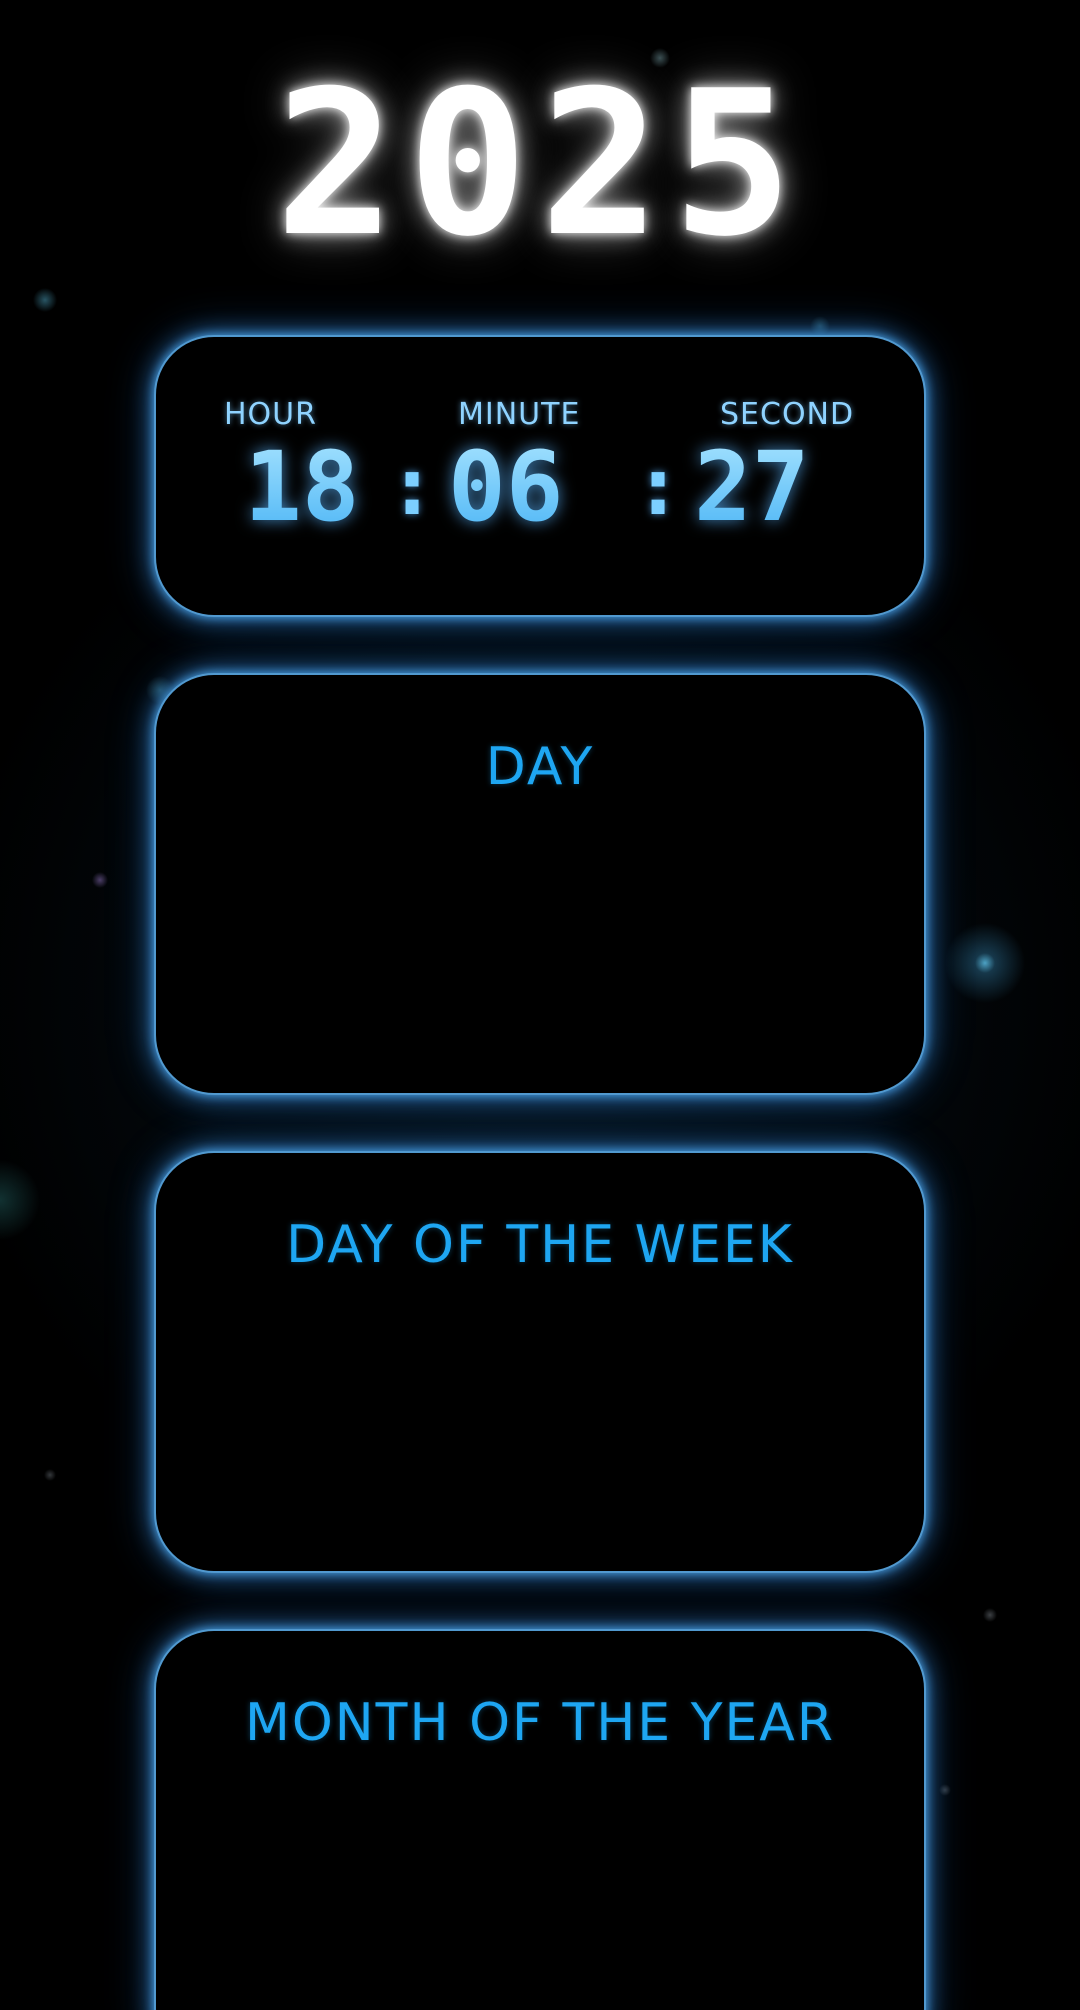 The image size is (1080, 2010). Describe the element at coordinates (540, 1723) in the screenshot. I see `month-panel-title: MONTH OF THE YEAR` at that location.